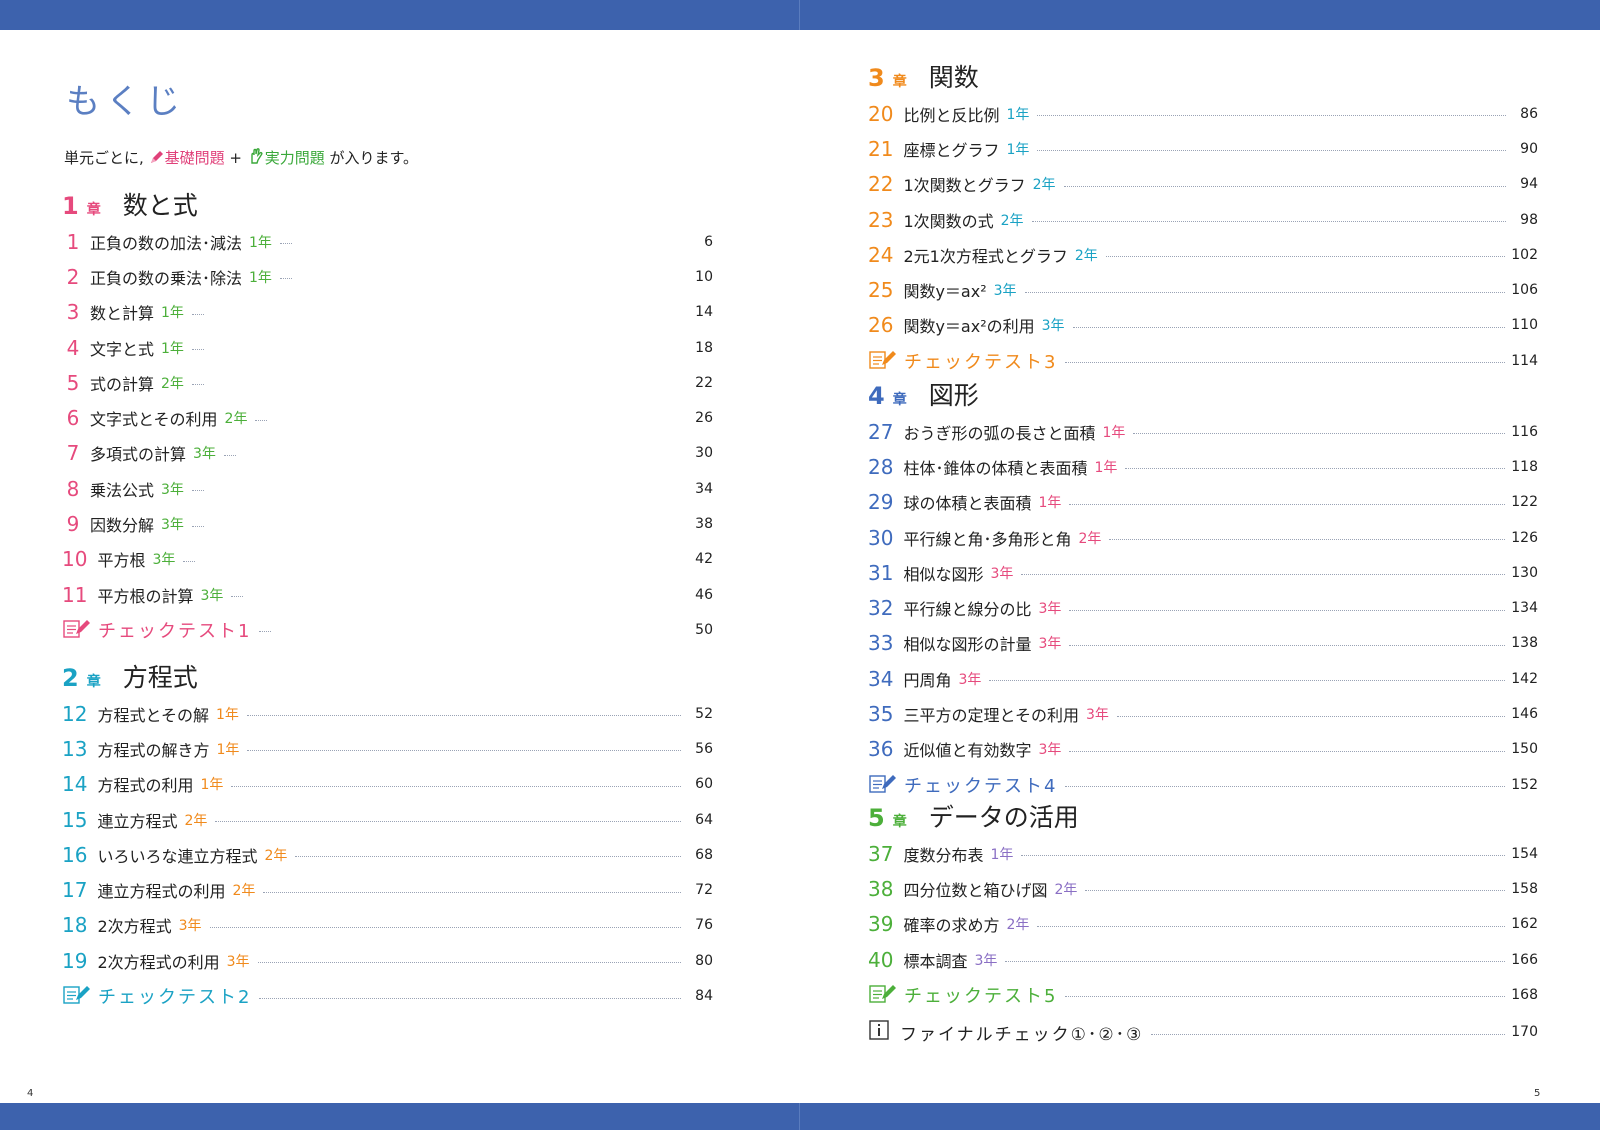 The height and width of the screenshot is (1130, 1600). What do you see at coordinates (999, 433) in the screenshot?
I see `item-title: おうぎ形の弧の長さと面積` at bounding box center [999, 433].